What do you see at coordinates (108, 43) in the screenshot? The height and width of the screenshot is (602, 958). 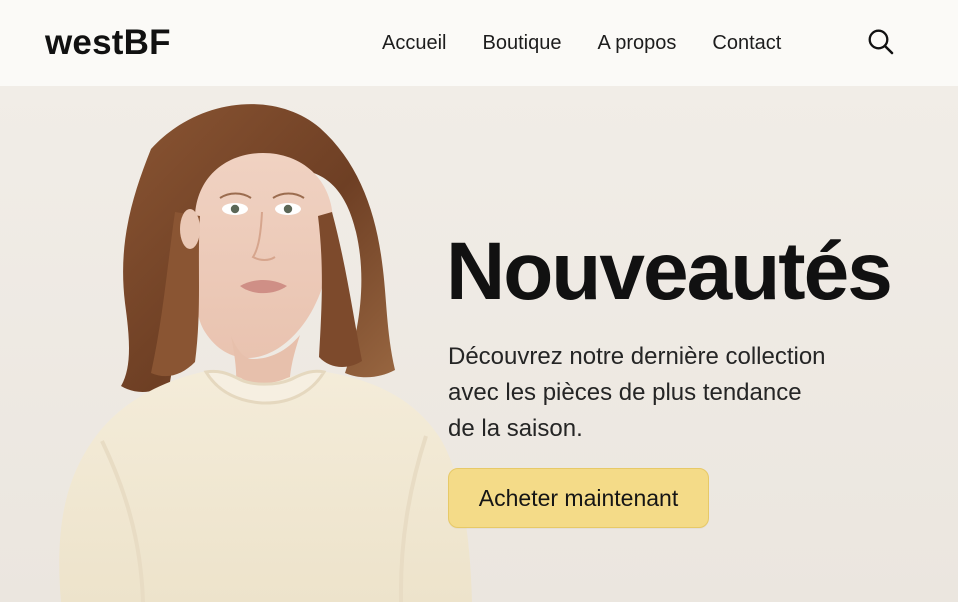 I see `brand-logo: westBF` at bounding box center [108, 43].